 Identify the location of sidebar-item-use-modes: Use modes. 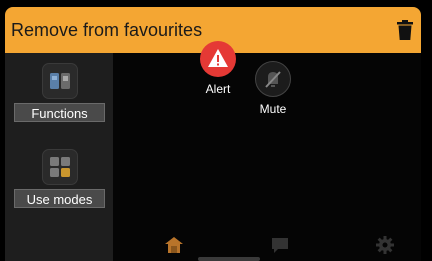
(59, 179).